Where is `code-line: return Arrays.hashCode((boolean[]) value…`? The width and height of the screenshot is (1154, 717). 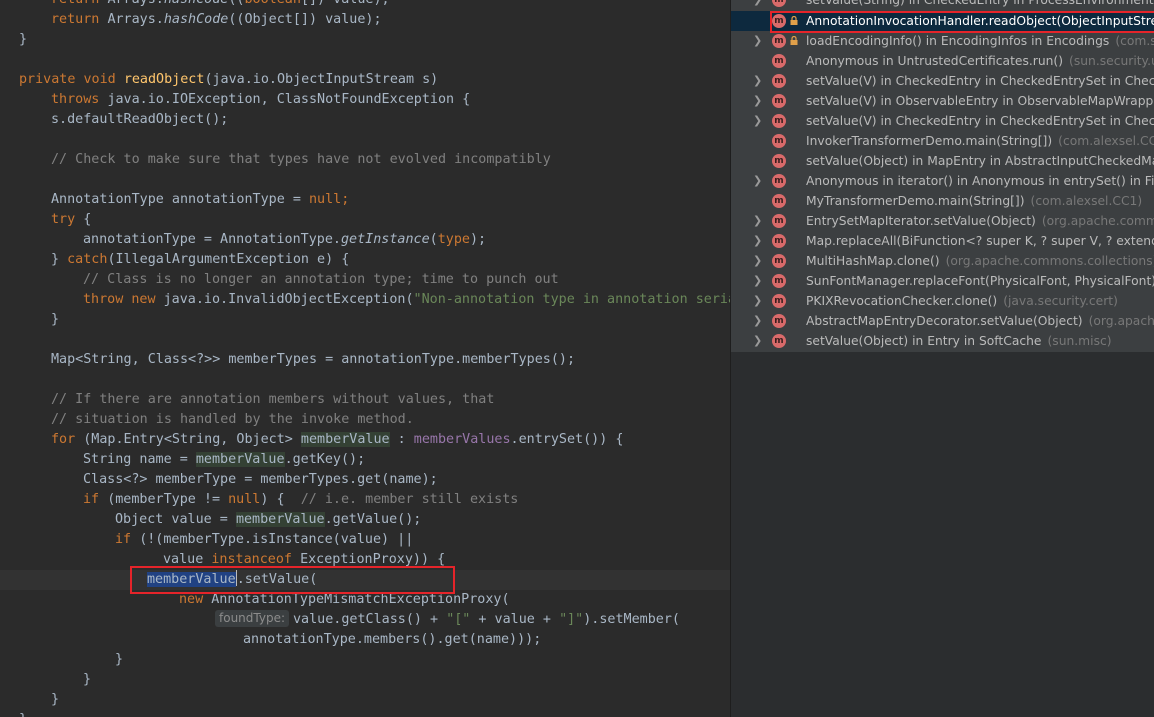
code-line: return Arrays.hashCode((boolean[]) value… is located at coordinates (365, 5).